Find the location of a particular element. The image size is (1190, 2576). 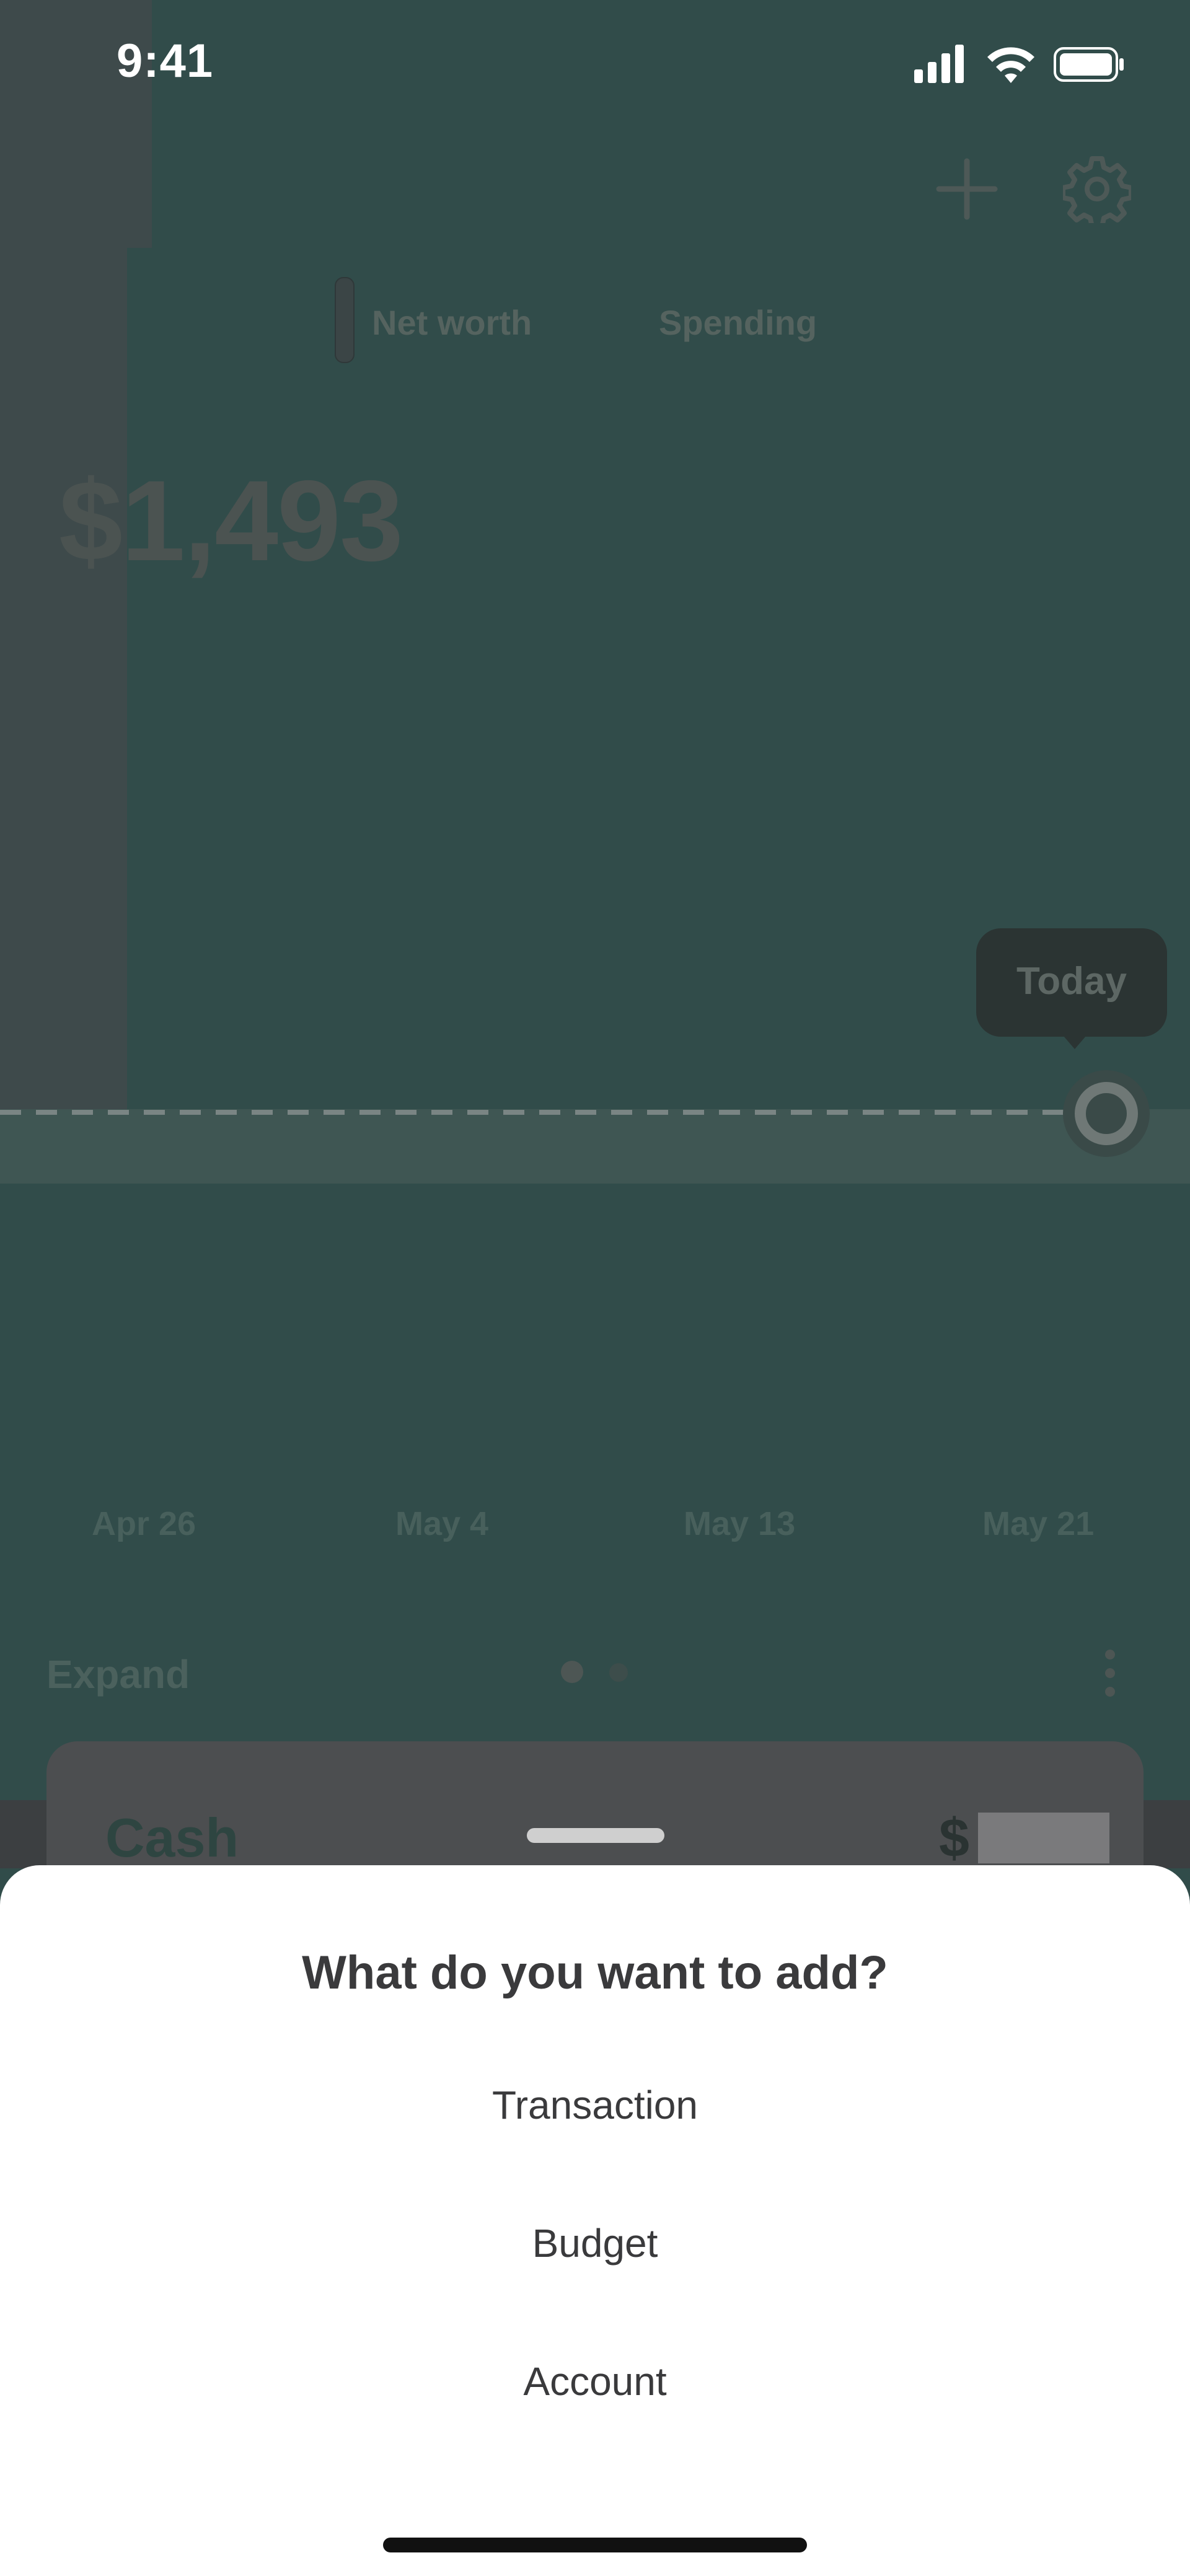

x-tick-label: May 21 is located at coordinates (1038, 1524).